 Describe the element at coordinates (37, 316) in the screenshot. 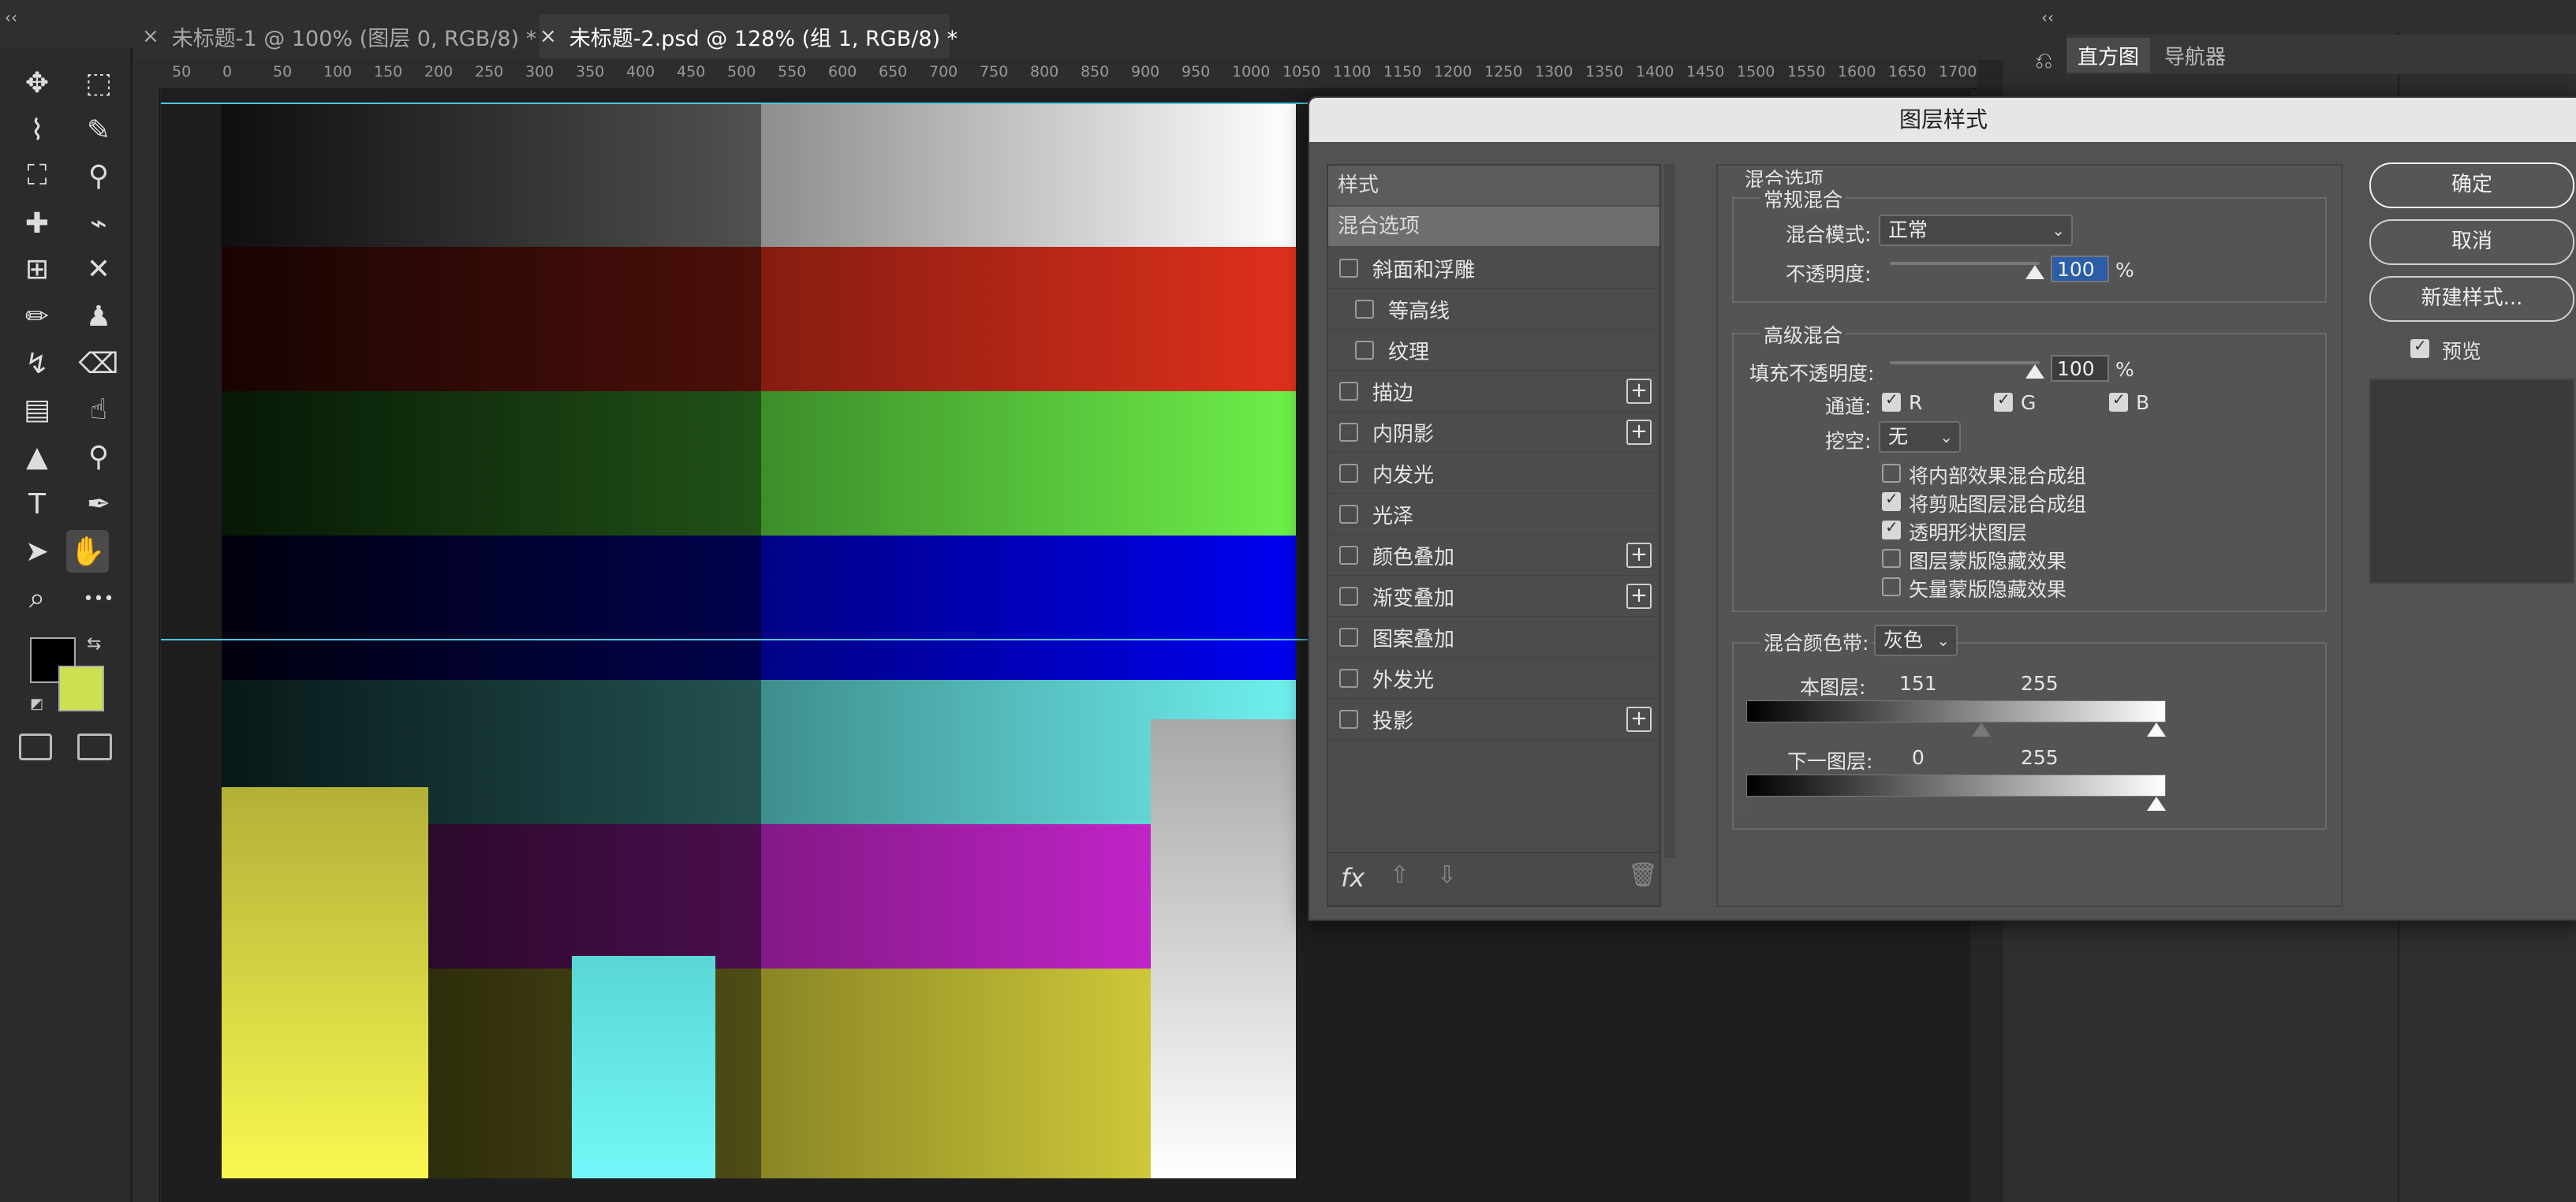

I see `brush-tool-icon: ✏` at that location.